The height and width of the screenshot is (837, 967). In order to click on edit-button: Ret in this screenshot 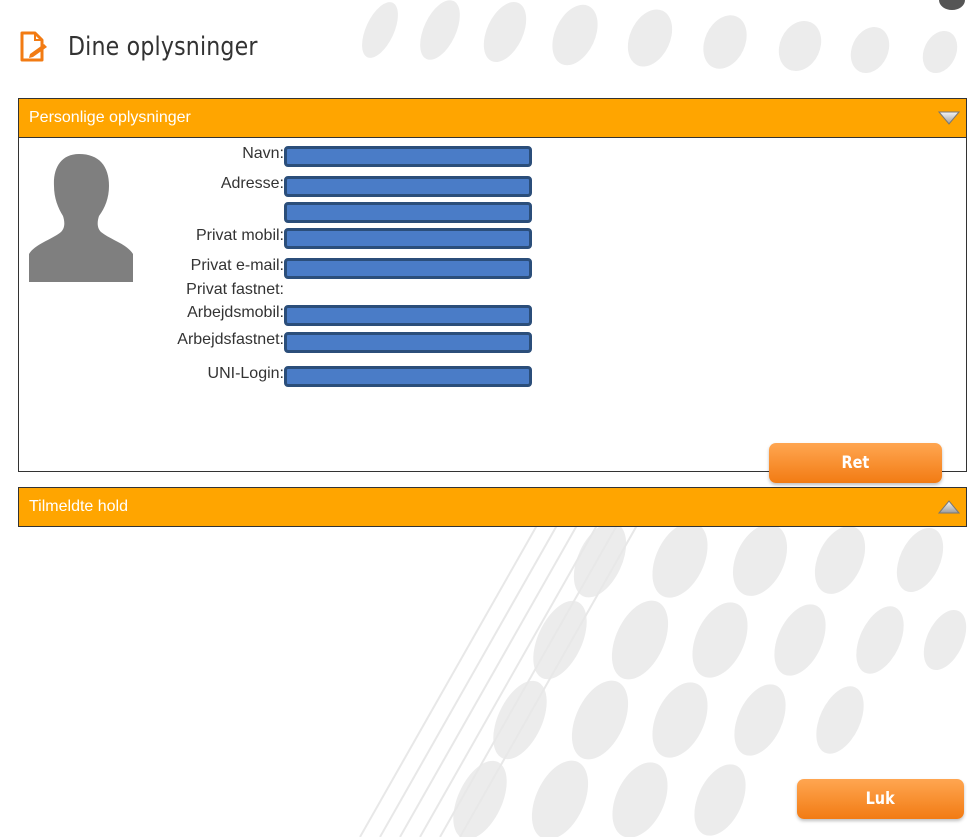, I will do `click(855, 463)`.